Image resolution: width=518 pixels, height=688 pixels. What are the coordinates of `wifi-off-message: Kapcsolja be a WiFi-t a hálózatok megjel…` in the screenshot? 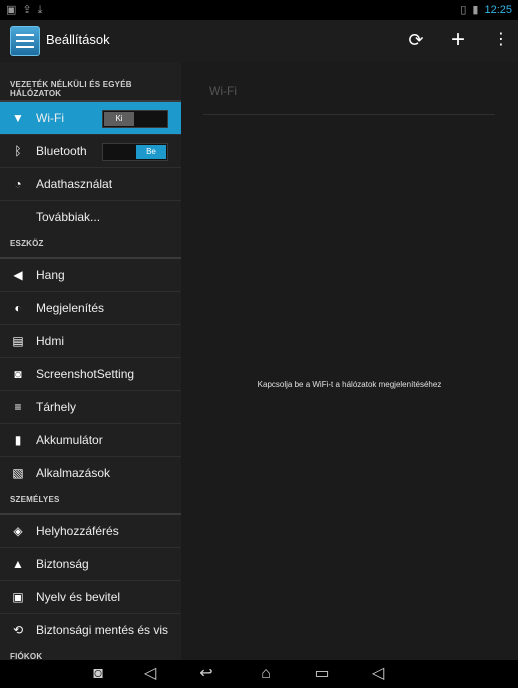 It's located at (349, 384).